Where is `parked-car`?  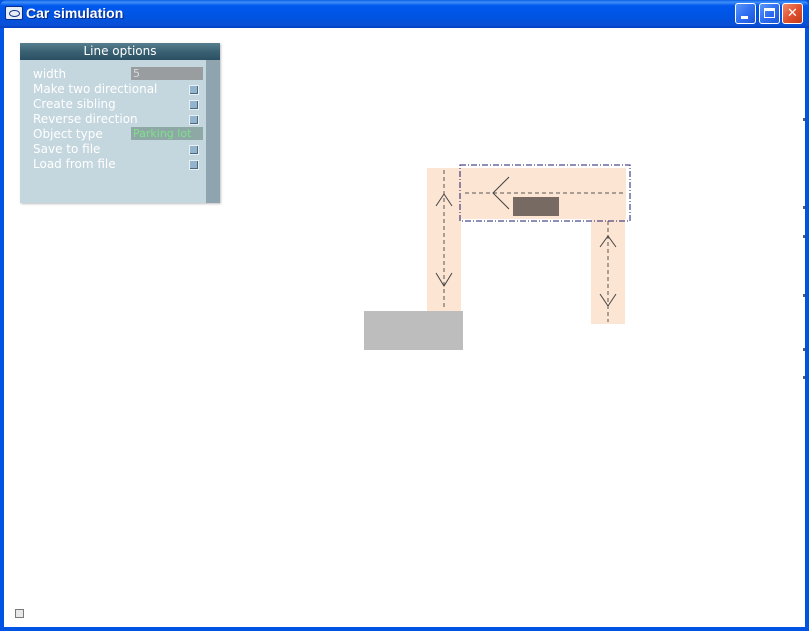
parked-car is located at coordinates (536, 206).